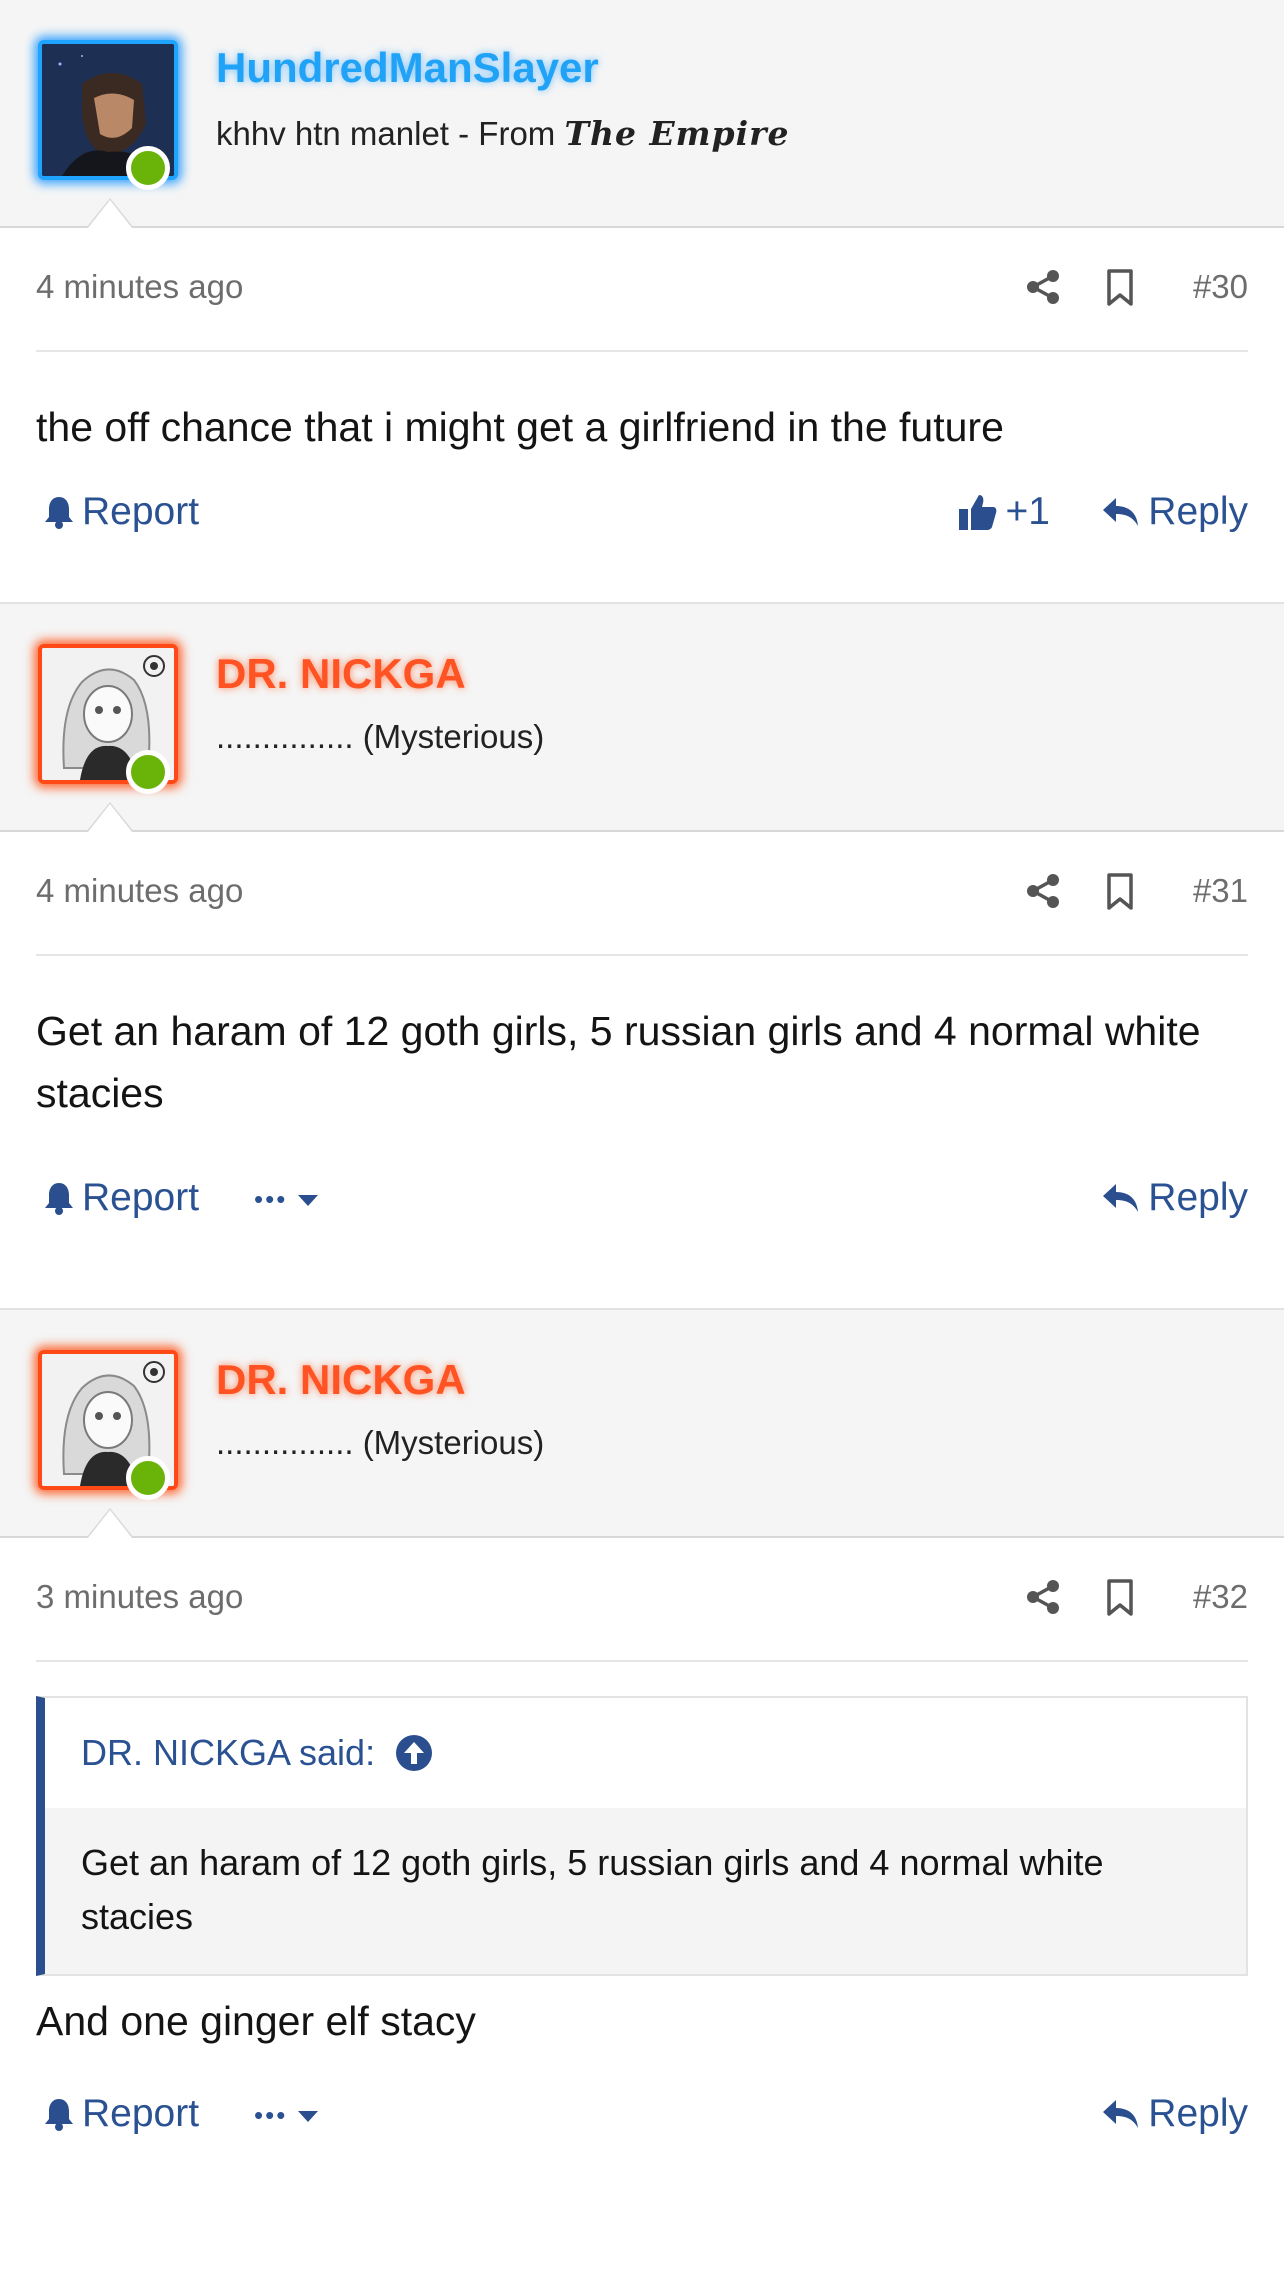 The width and height of the screenshot is (1284, 2284). I want to click on like-button: +1, so click(1004, 512).